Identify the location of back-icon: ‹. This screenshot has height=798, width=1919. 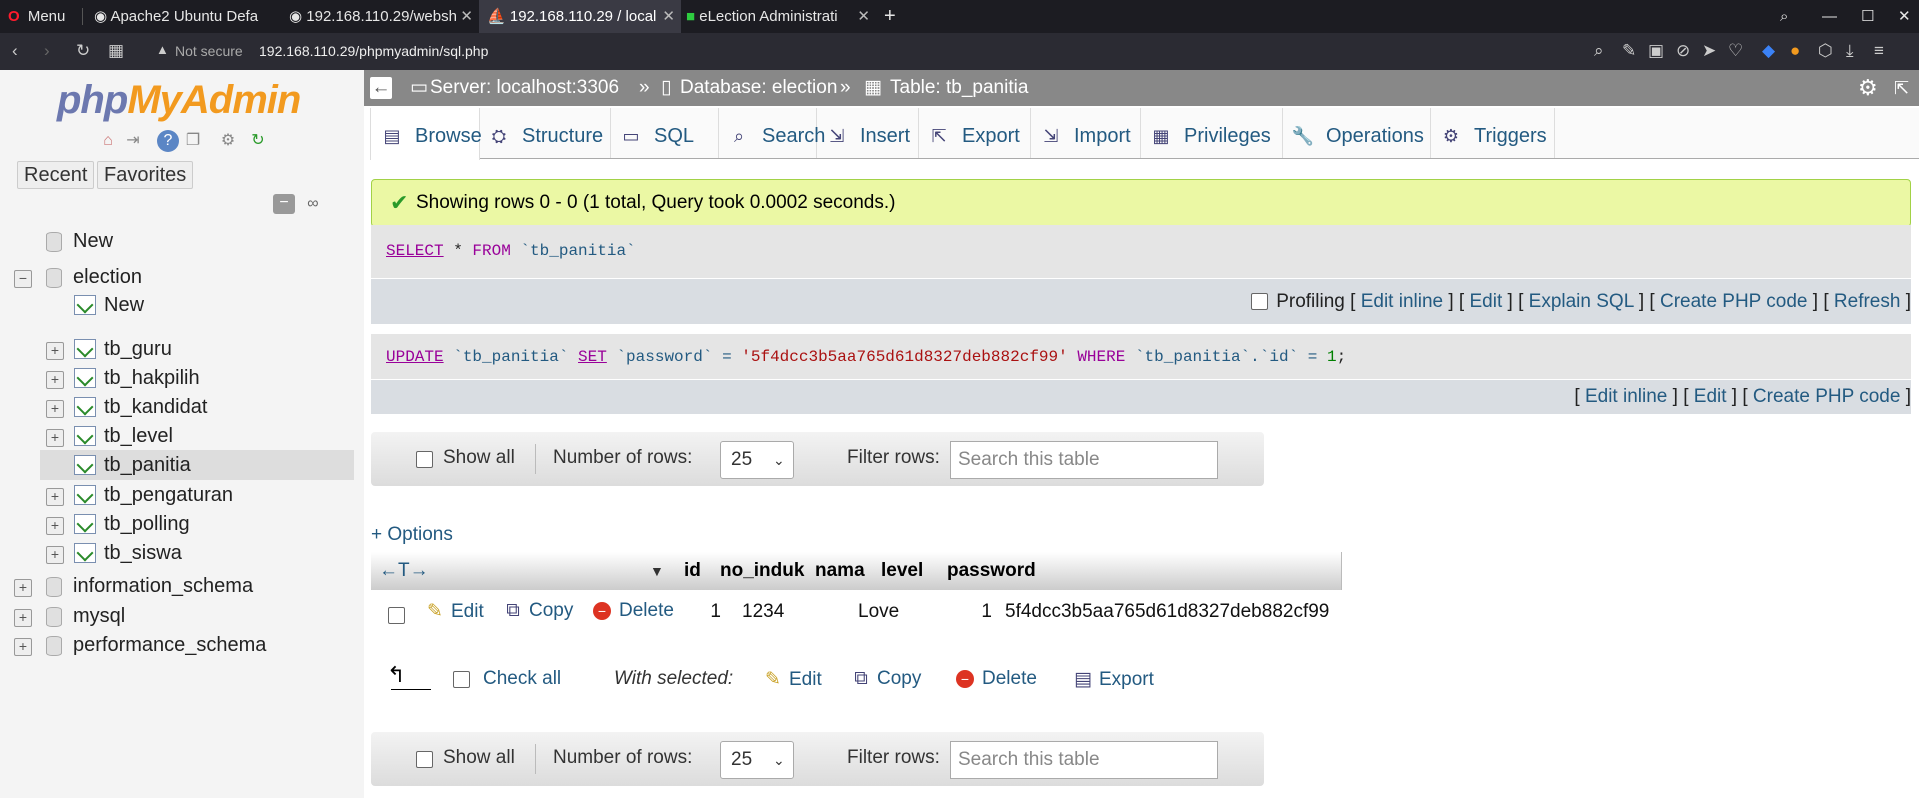
(15, 51).